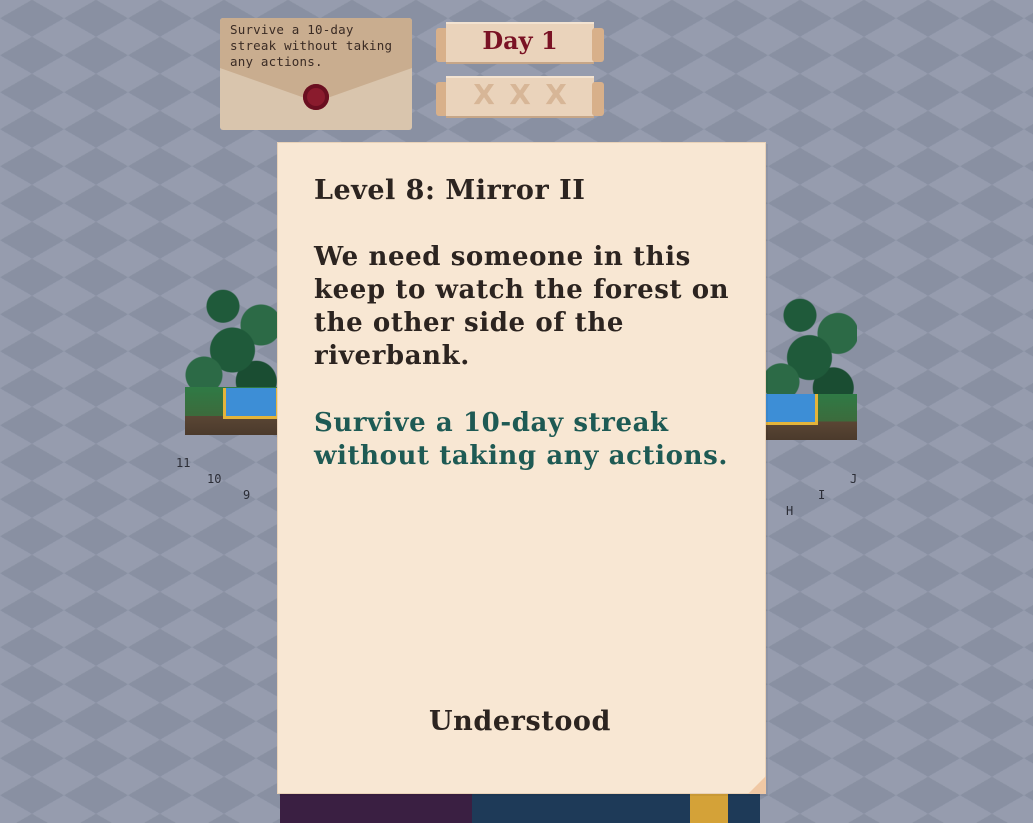 This screenshot has height=823, width=1033. Describe the element at coordinates (854, 479) in the screenshot. I see `coord-label-right-1: J` at that location.